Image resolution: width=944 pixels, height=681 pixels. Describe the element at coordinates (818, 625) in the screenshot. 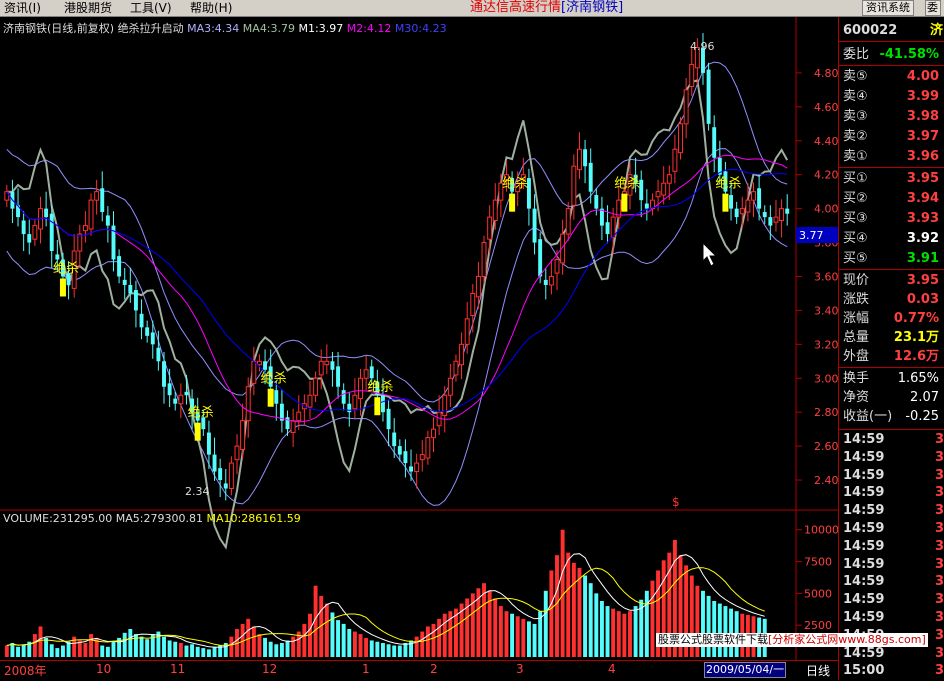

I see `volume-axis-label: 2500` at that location.